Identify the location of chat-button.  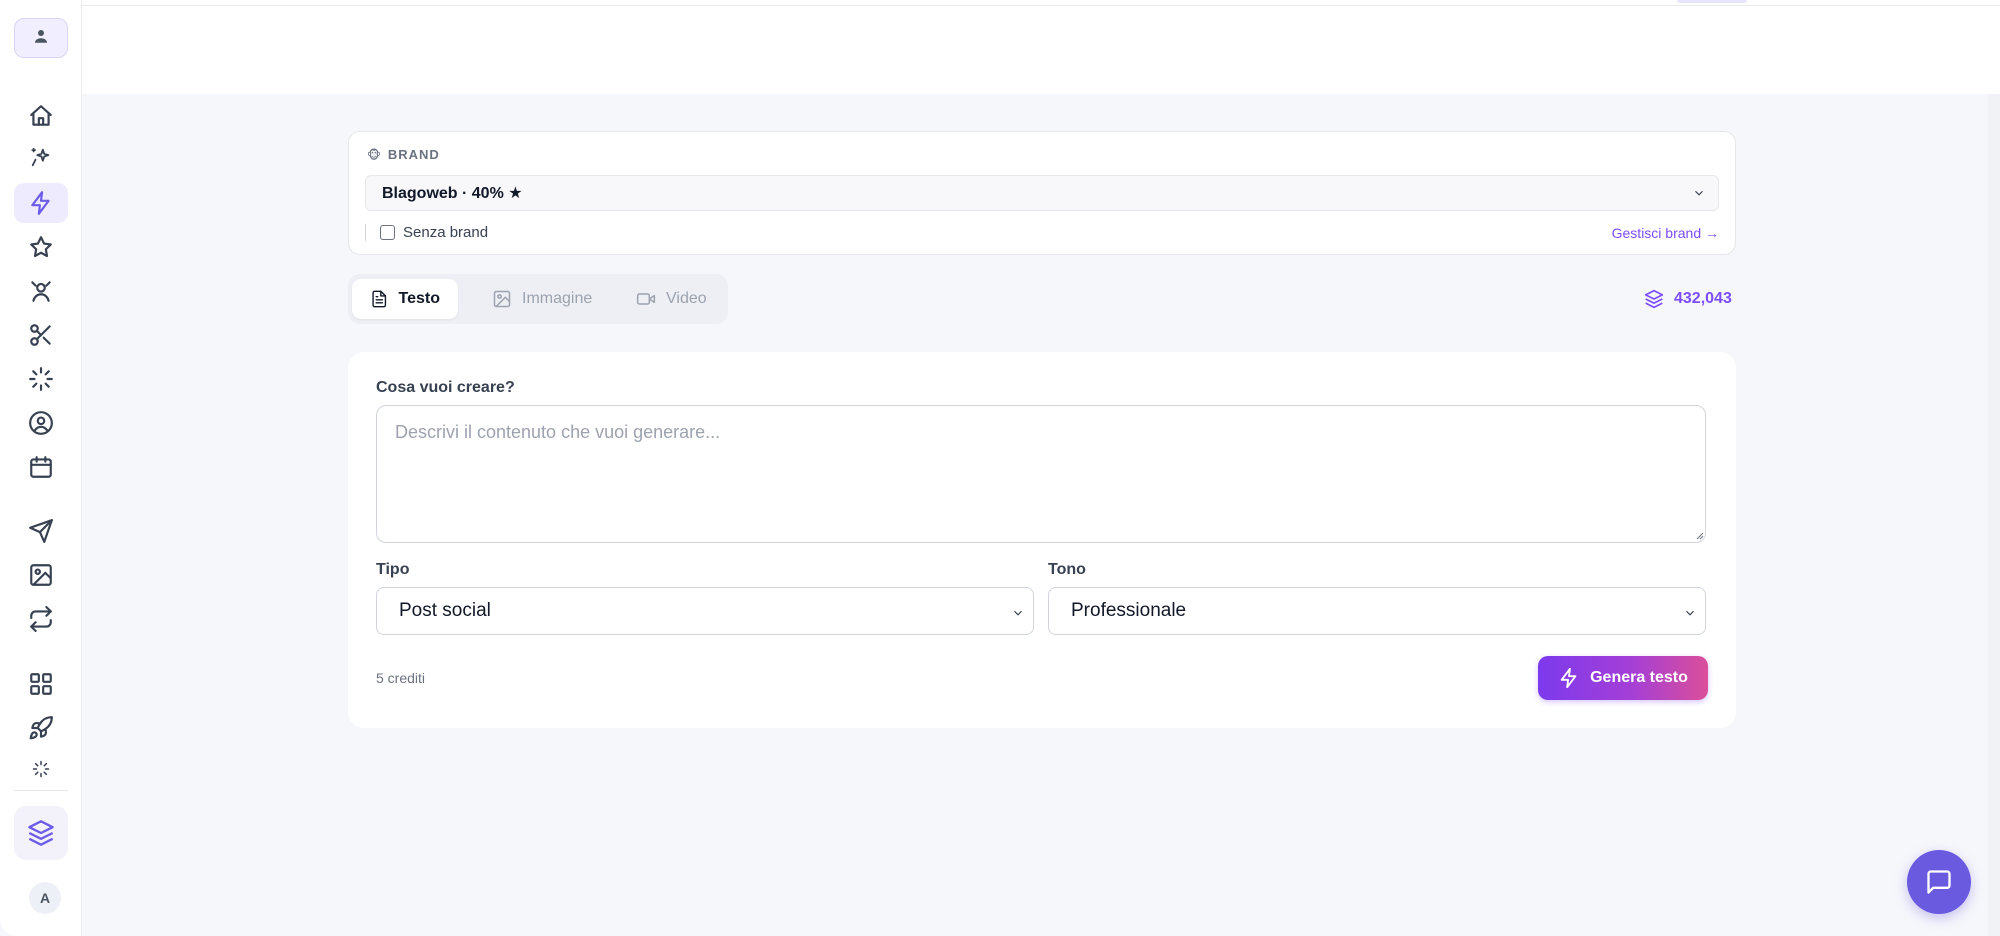
(1939, 882).